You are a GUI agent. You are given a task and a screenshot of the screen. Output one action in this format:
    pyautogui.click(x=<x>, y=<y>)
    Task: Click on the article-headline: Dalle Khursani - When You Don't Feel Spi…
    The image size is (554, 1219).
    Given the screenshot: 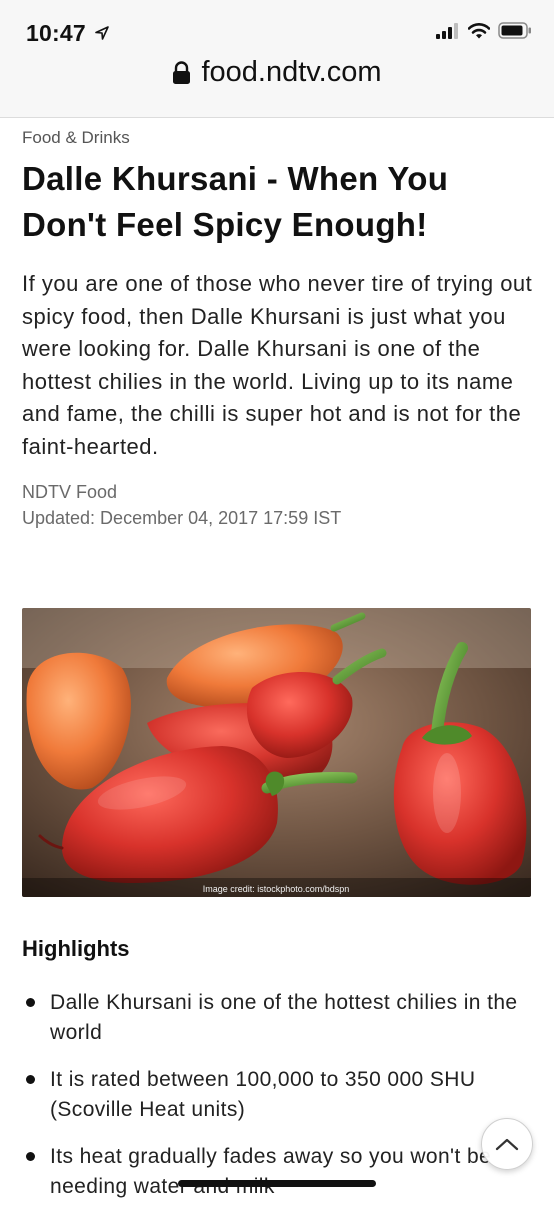 What is the action you would take?
    pyautogui.click(x=235, y=201)
    